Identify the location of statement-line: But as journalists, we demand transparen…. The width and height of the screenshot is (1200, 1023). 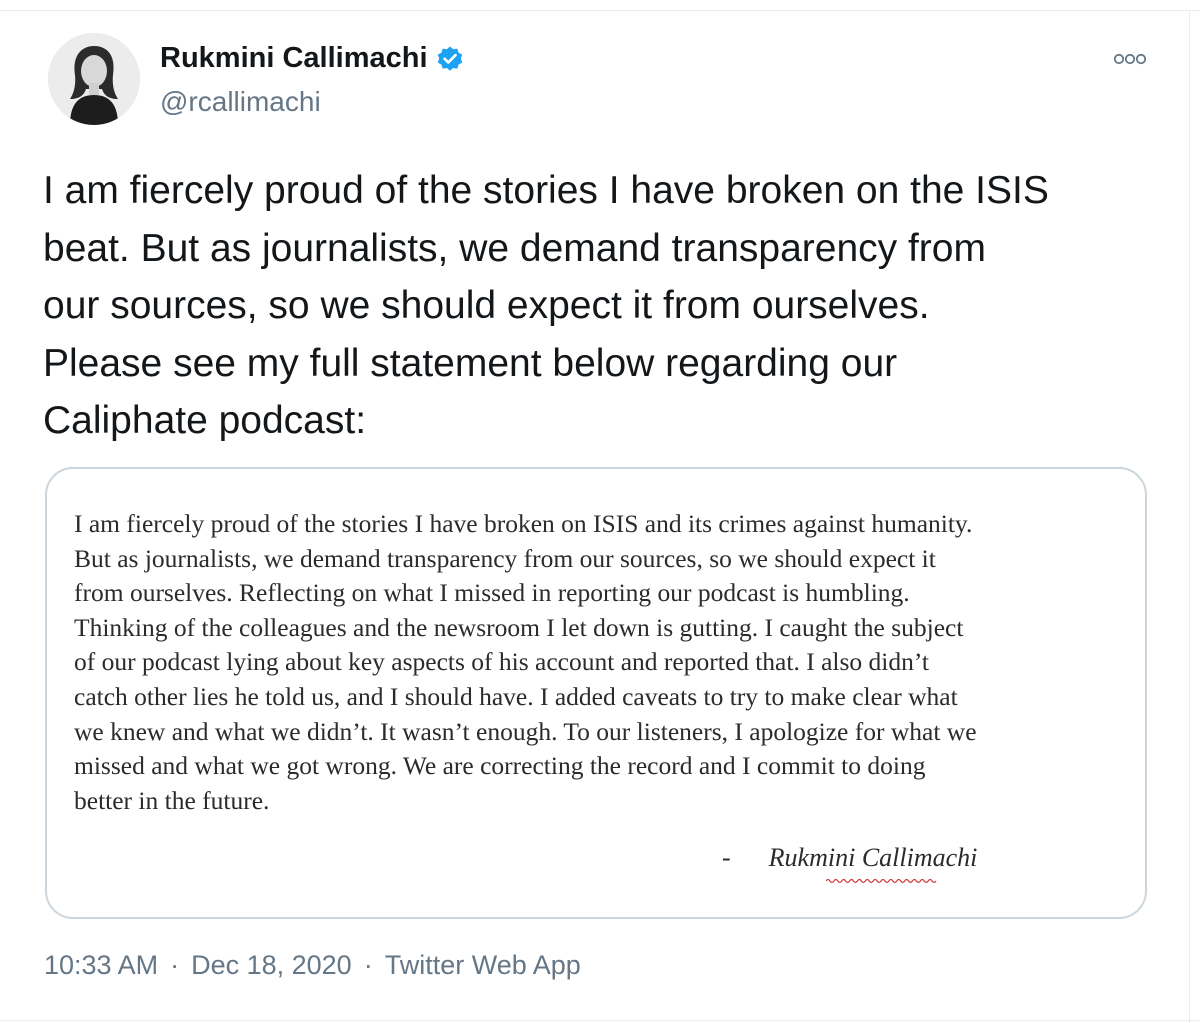
(505, 558).